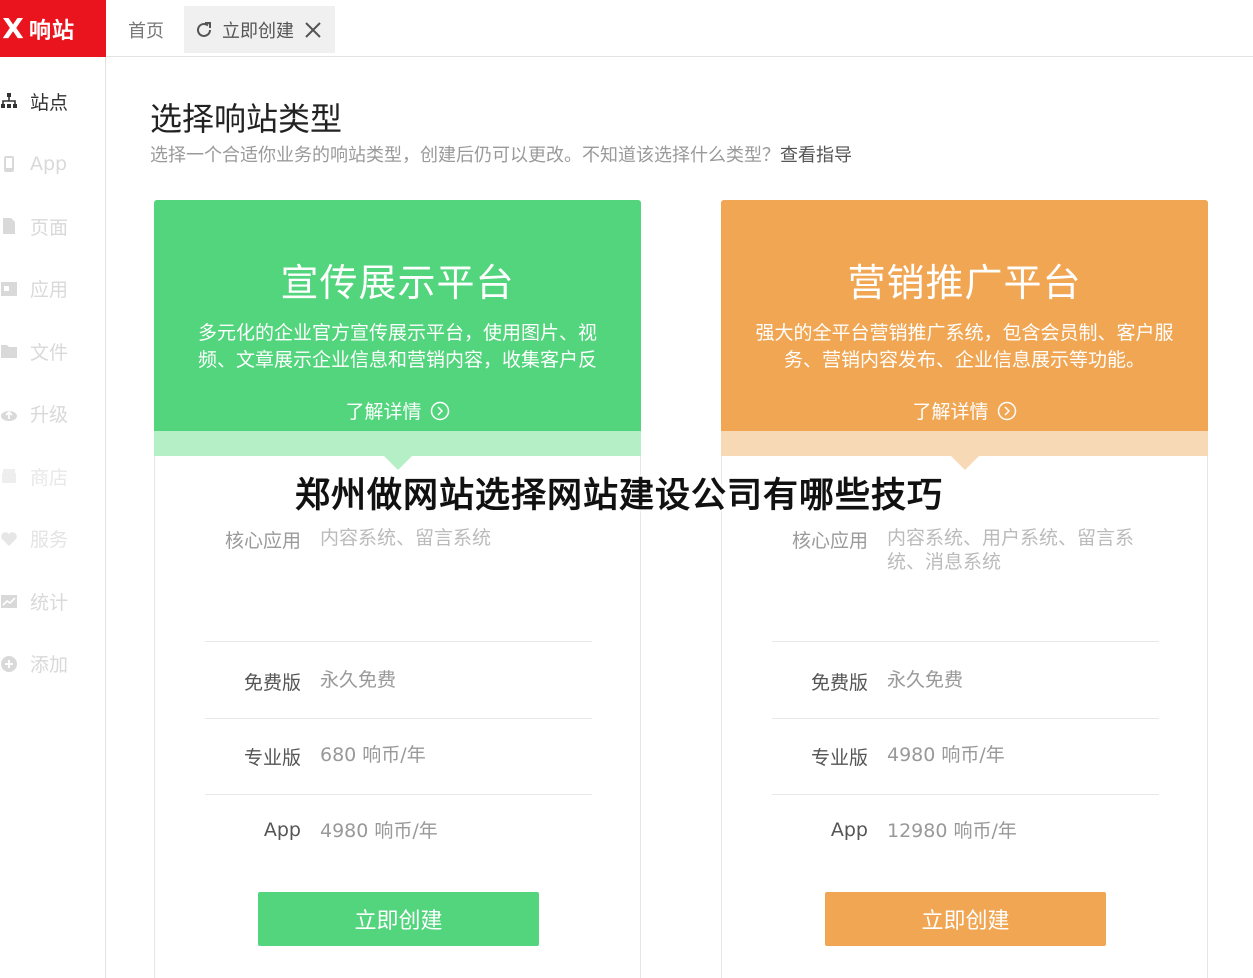 Image resolution: width=1253 pixels, height=978 pixels. What do you see at coordinates (406, 538) in the screenshot?
I see `core-apps-value: 内容系统、留言系统` at bounding box center [406, 538].